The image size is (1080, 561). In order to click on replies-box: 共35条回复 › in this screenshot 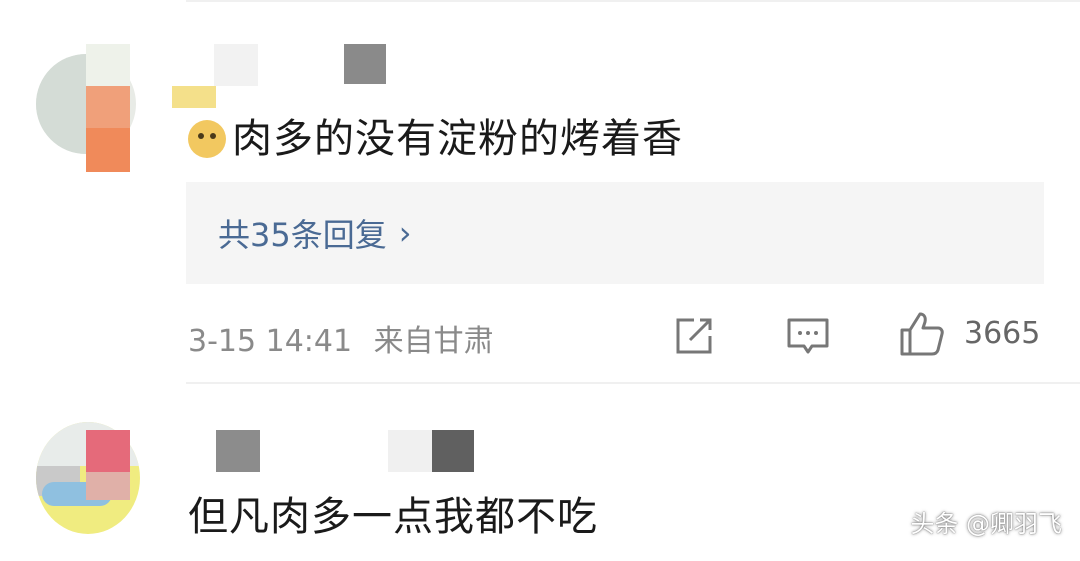, I will do `click(615, 233)`.